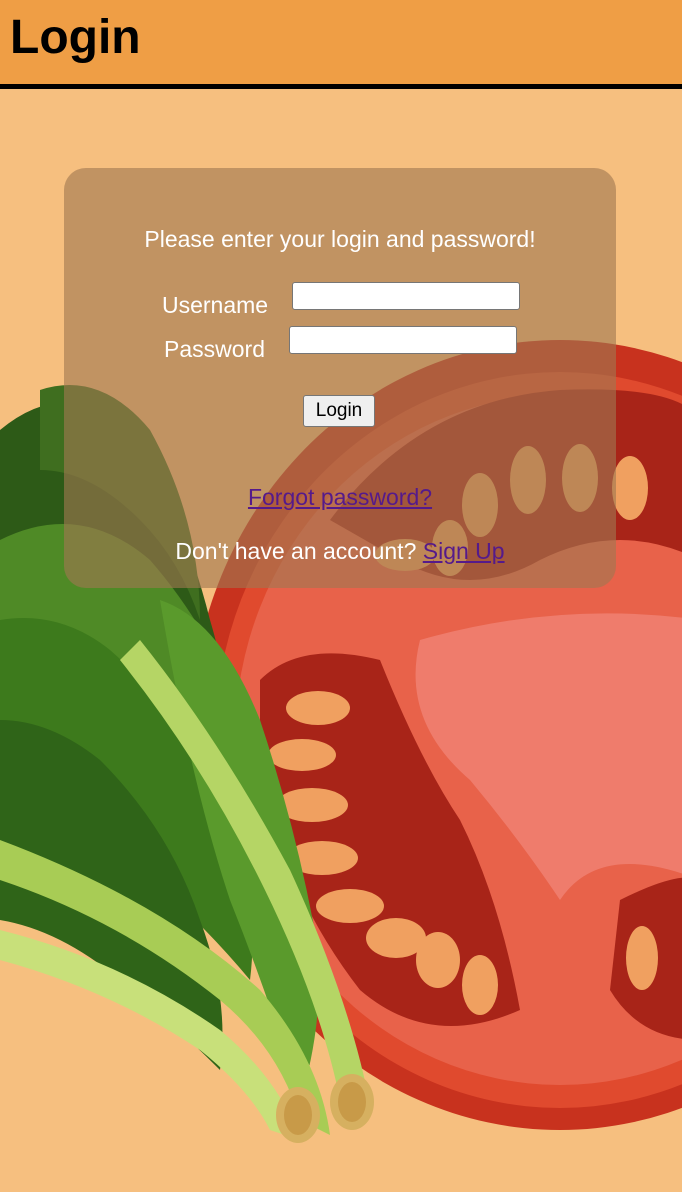  I want to click on username-input, so click(406, 296).